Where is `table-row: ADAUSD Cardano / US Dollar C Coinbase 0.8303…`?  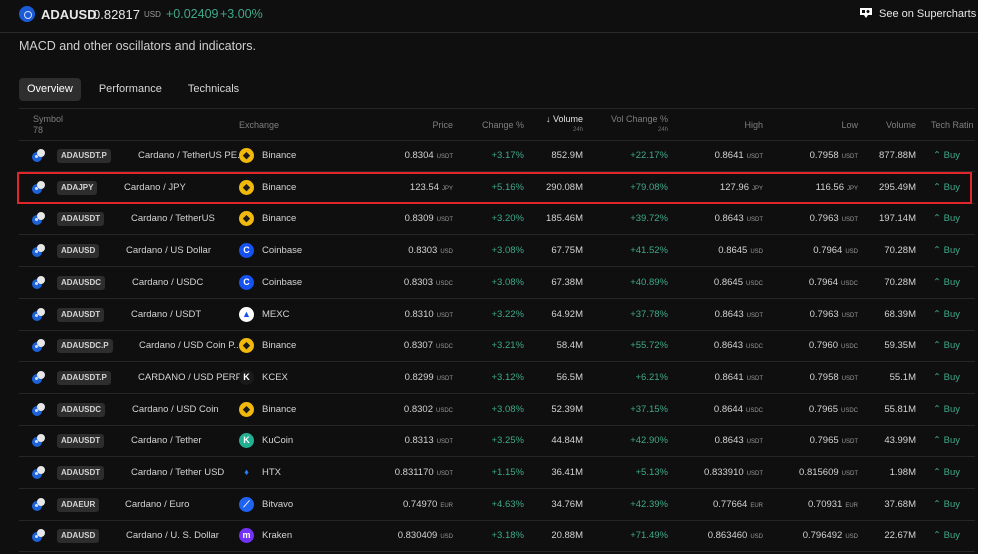 table-row: ADAUSD Cardano / US Dollar C Coinbase 0.8303… is located at coordinates (497, 252).